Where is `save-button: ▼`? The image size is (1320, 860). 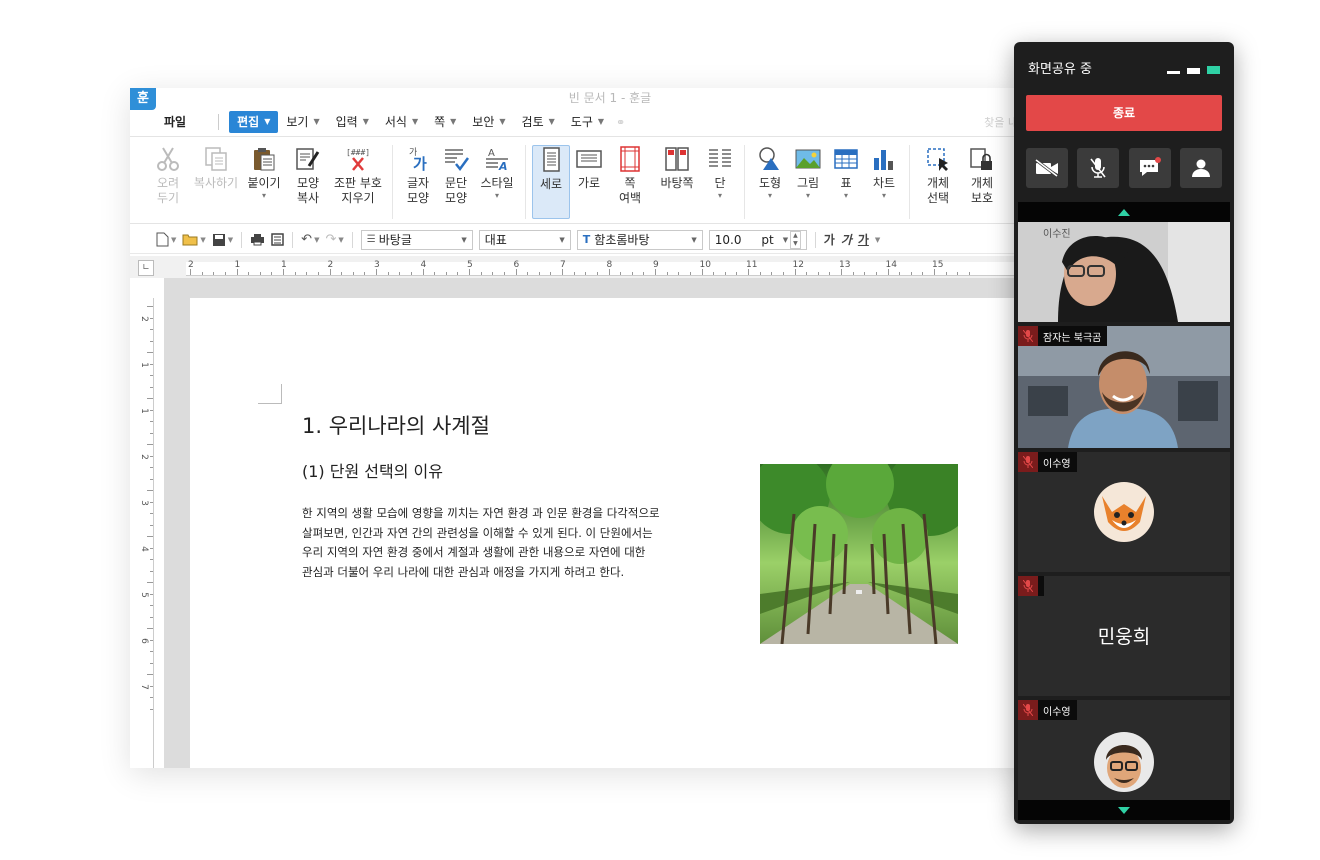 save-button: ▼ is located at coordinates (222, 240).